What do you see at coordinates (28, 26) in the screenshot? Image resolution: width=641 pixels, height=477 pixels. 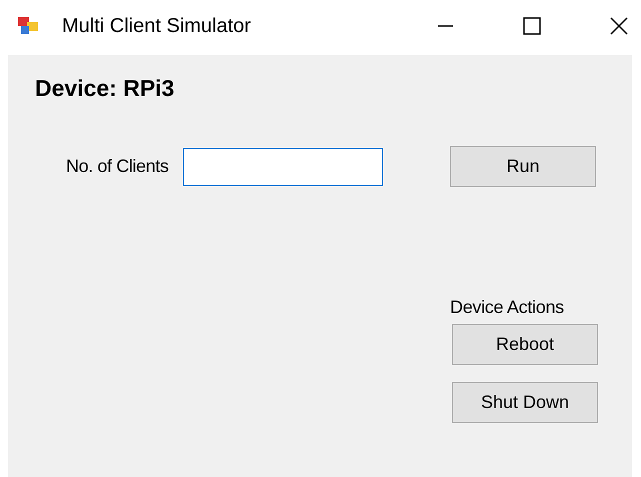 I see `app-icon` at bounding box center [28, 26].